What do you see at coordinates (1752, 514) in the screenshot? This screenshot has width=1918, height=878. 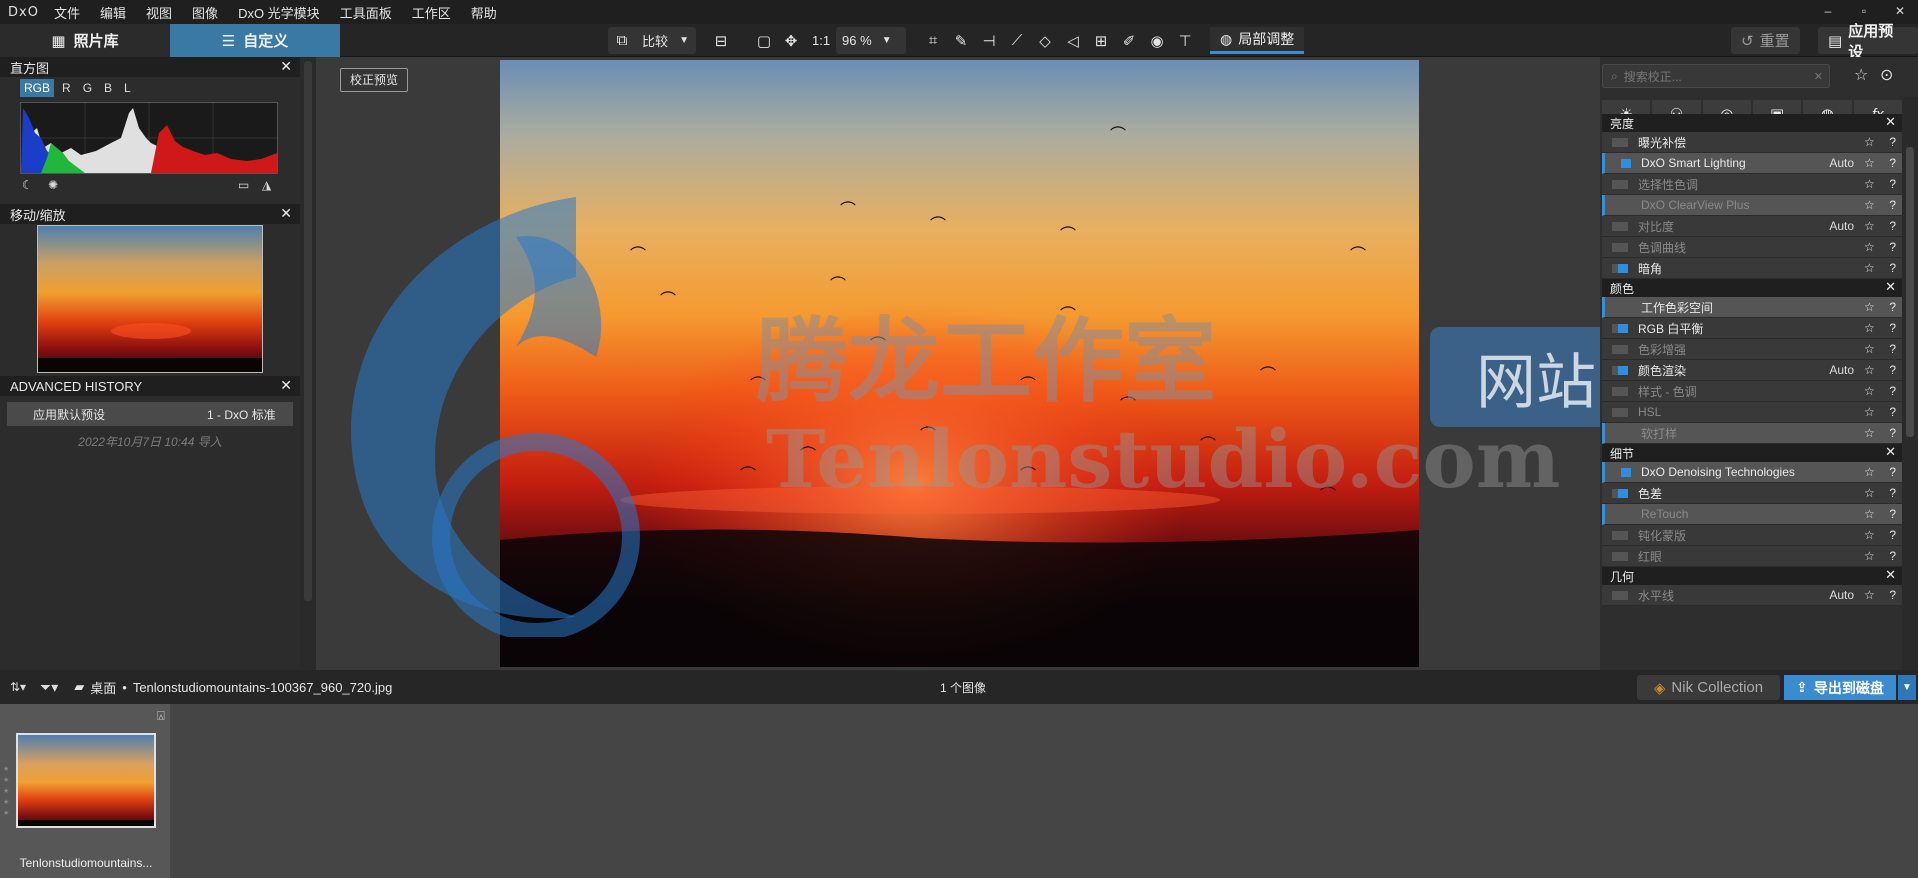 I see `correction-row: ReTouch ☆?` at bounding box center [1752, 514].